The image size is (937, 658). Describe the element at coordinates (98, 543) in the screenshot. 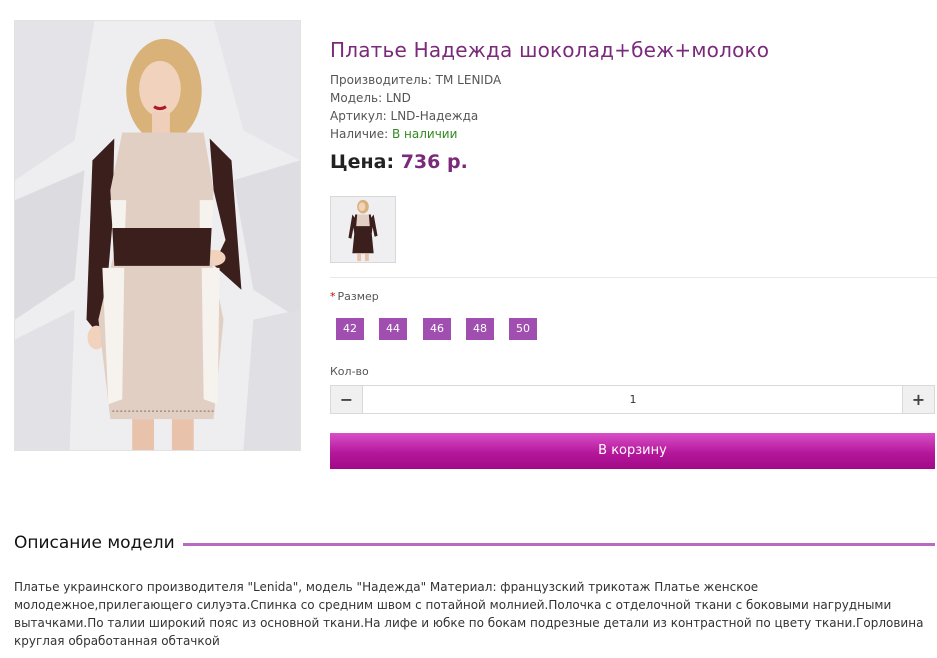

I see `description-heading: Описание модели` at that location.